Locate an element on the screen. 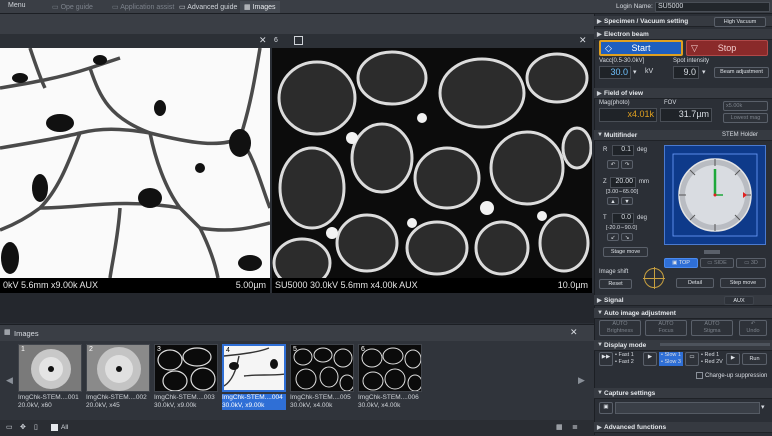 The width and height of the screenshot is (772, 436). thumbnail-2: 2 is located at coordinates (118, 368).